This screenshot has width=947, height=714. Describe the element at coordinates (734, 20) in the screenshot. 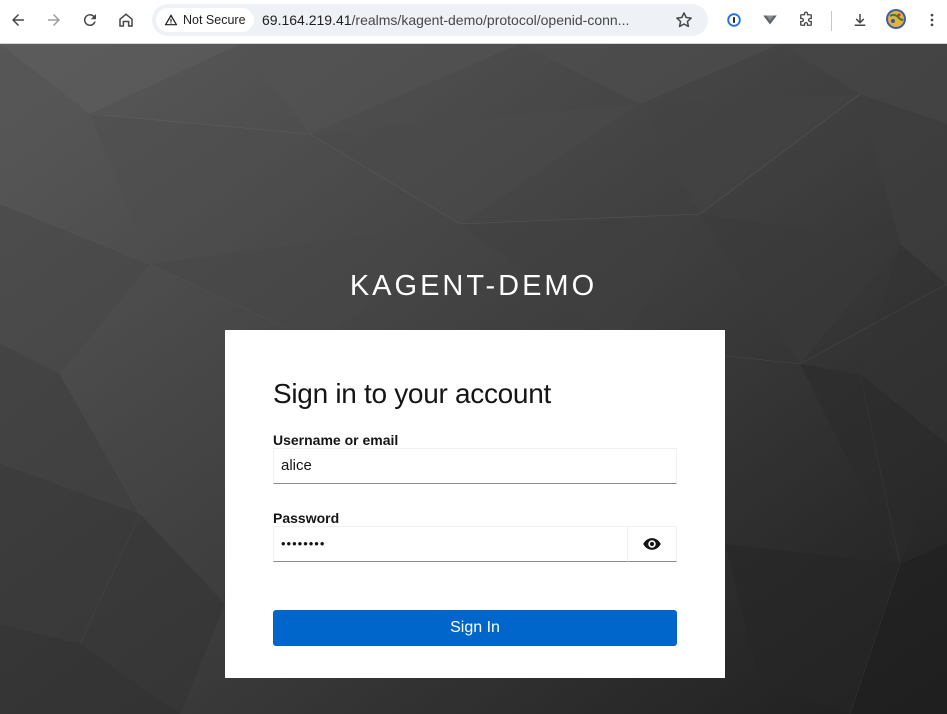

I see `password-manager-icon` at that location.